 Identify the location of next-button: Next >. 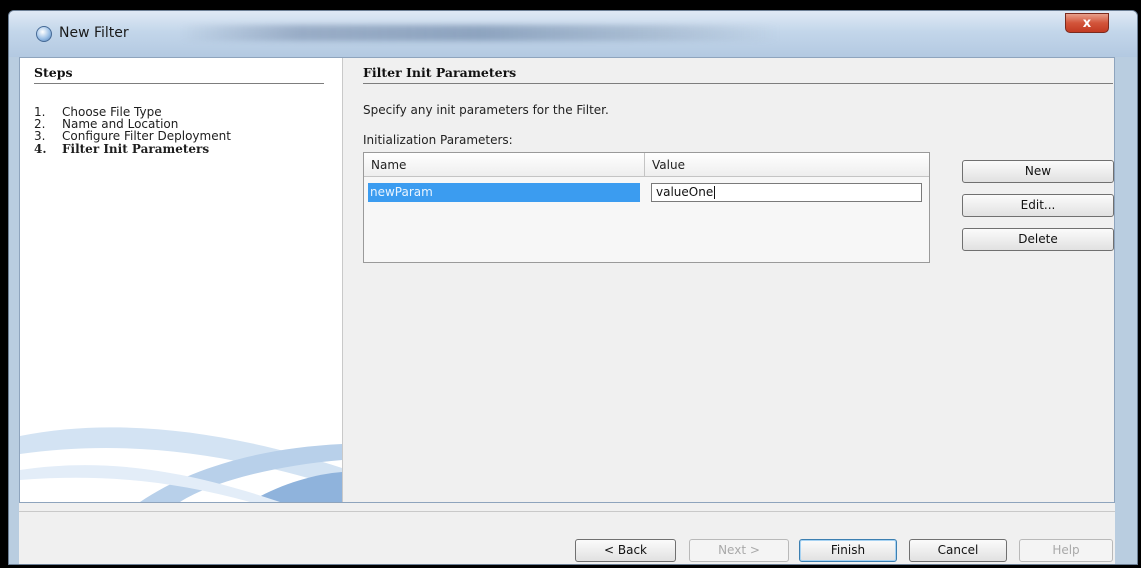
(739, 550).